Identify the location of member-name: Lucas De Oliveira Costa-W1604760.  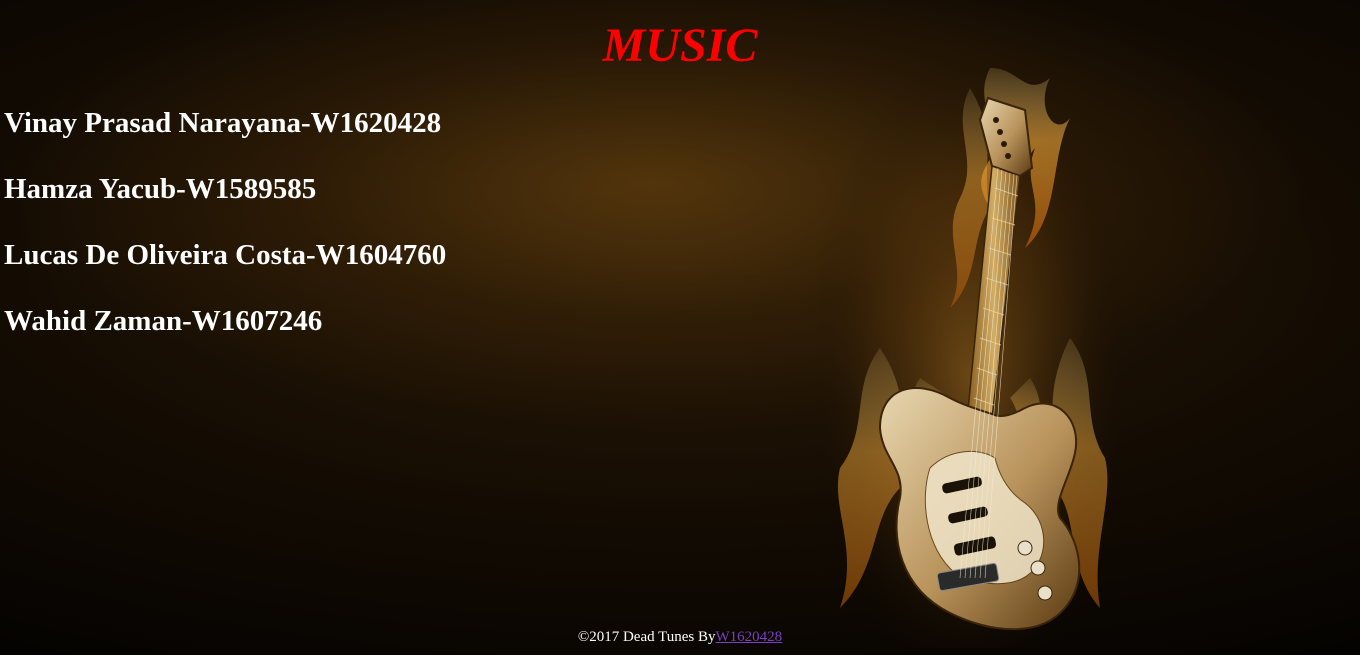
(225, 255).